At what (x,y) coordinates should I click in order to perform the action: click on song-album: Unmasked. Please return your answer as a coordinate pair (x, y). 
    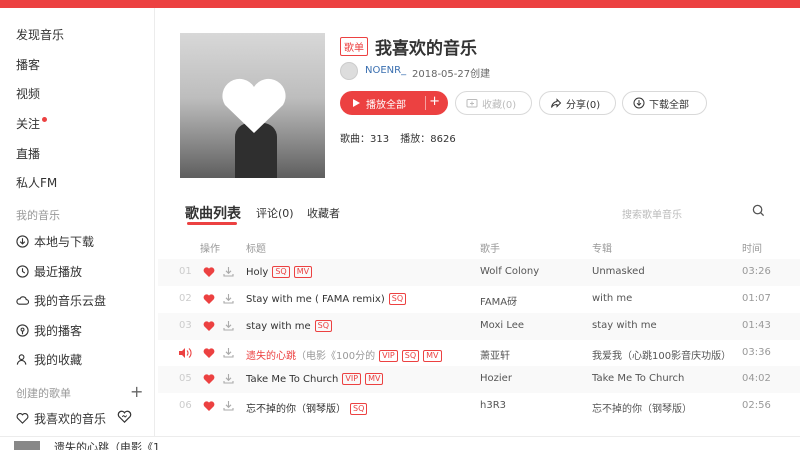
    Looking at the image, I should click on (618, 271).